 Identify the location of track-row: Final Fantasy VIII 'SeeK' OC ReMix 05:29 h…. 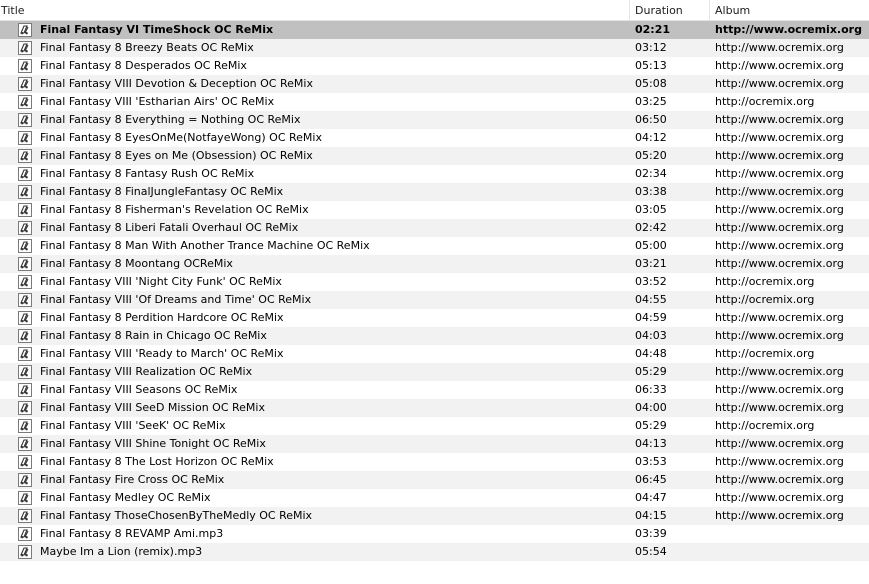
(434, 426).